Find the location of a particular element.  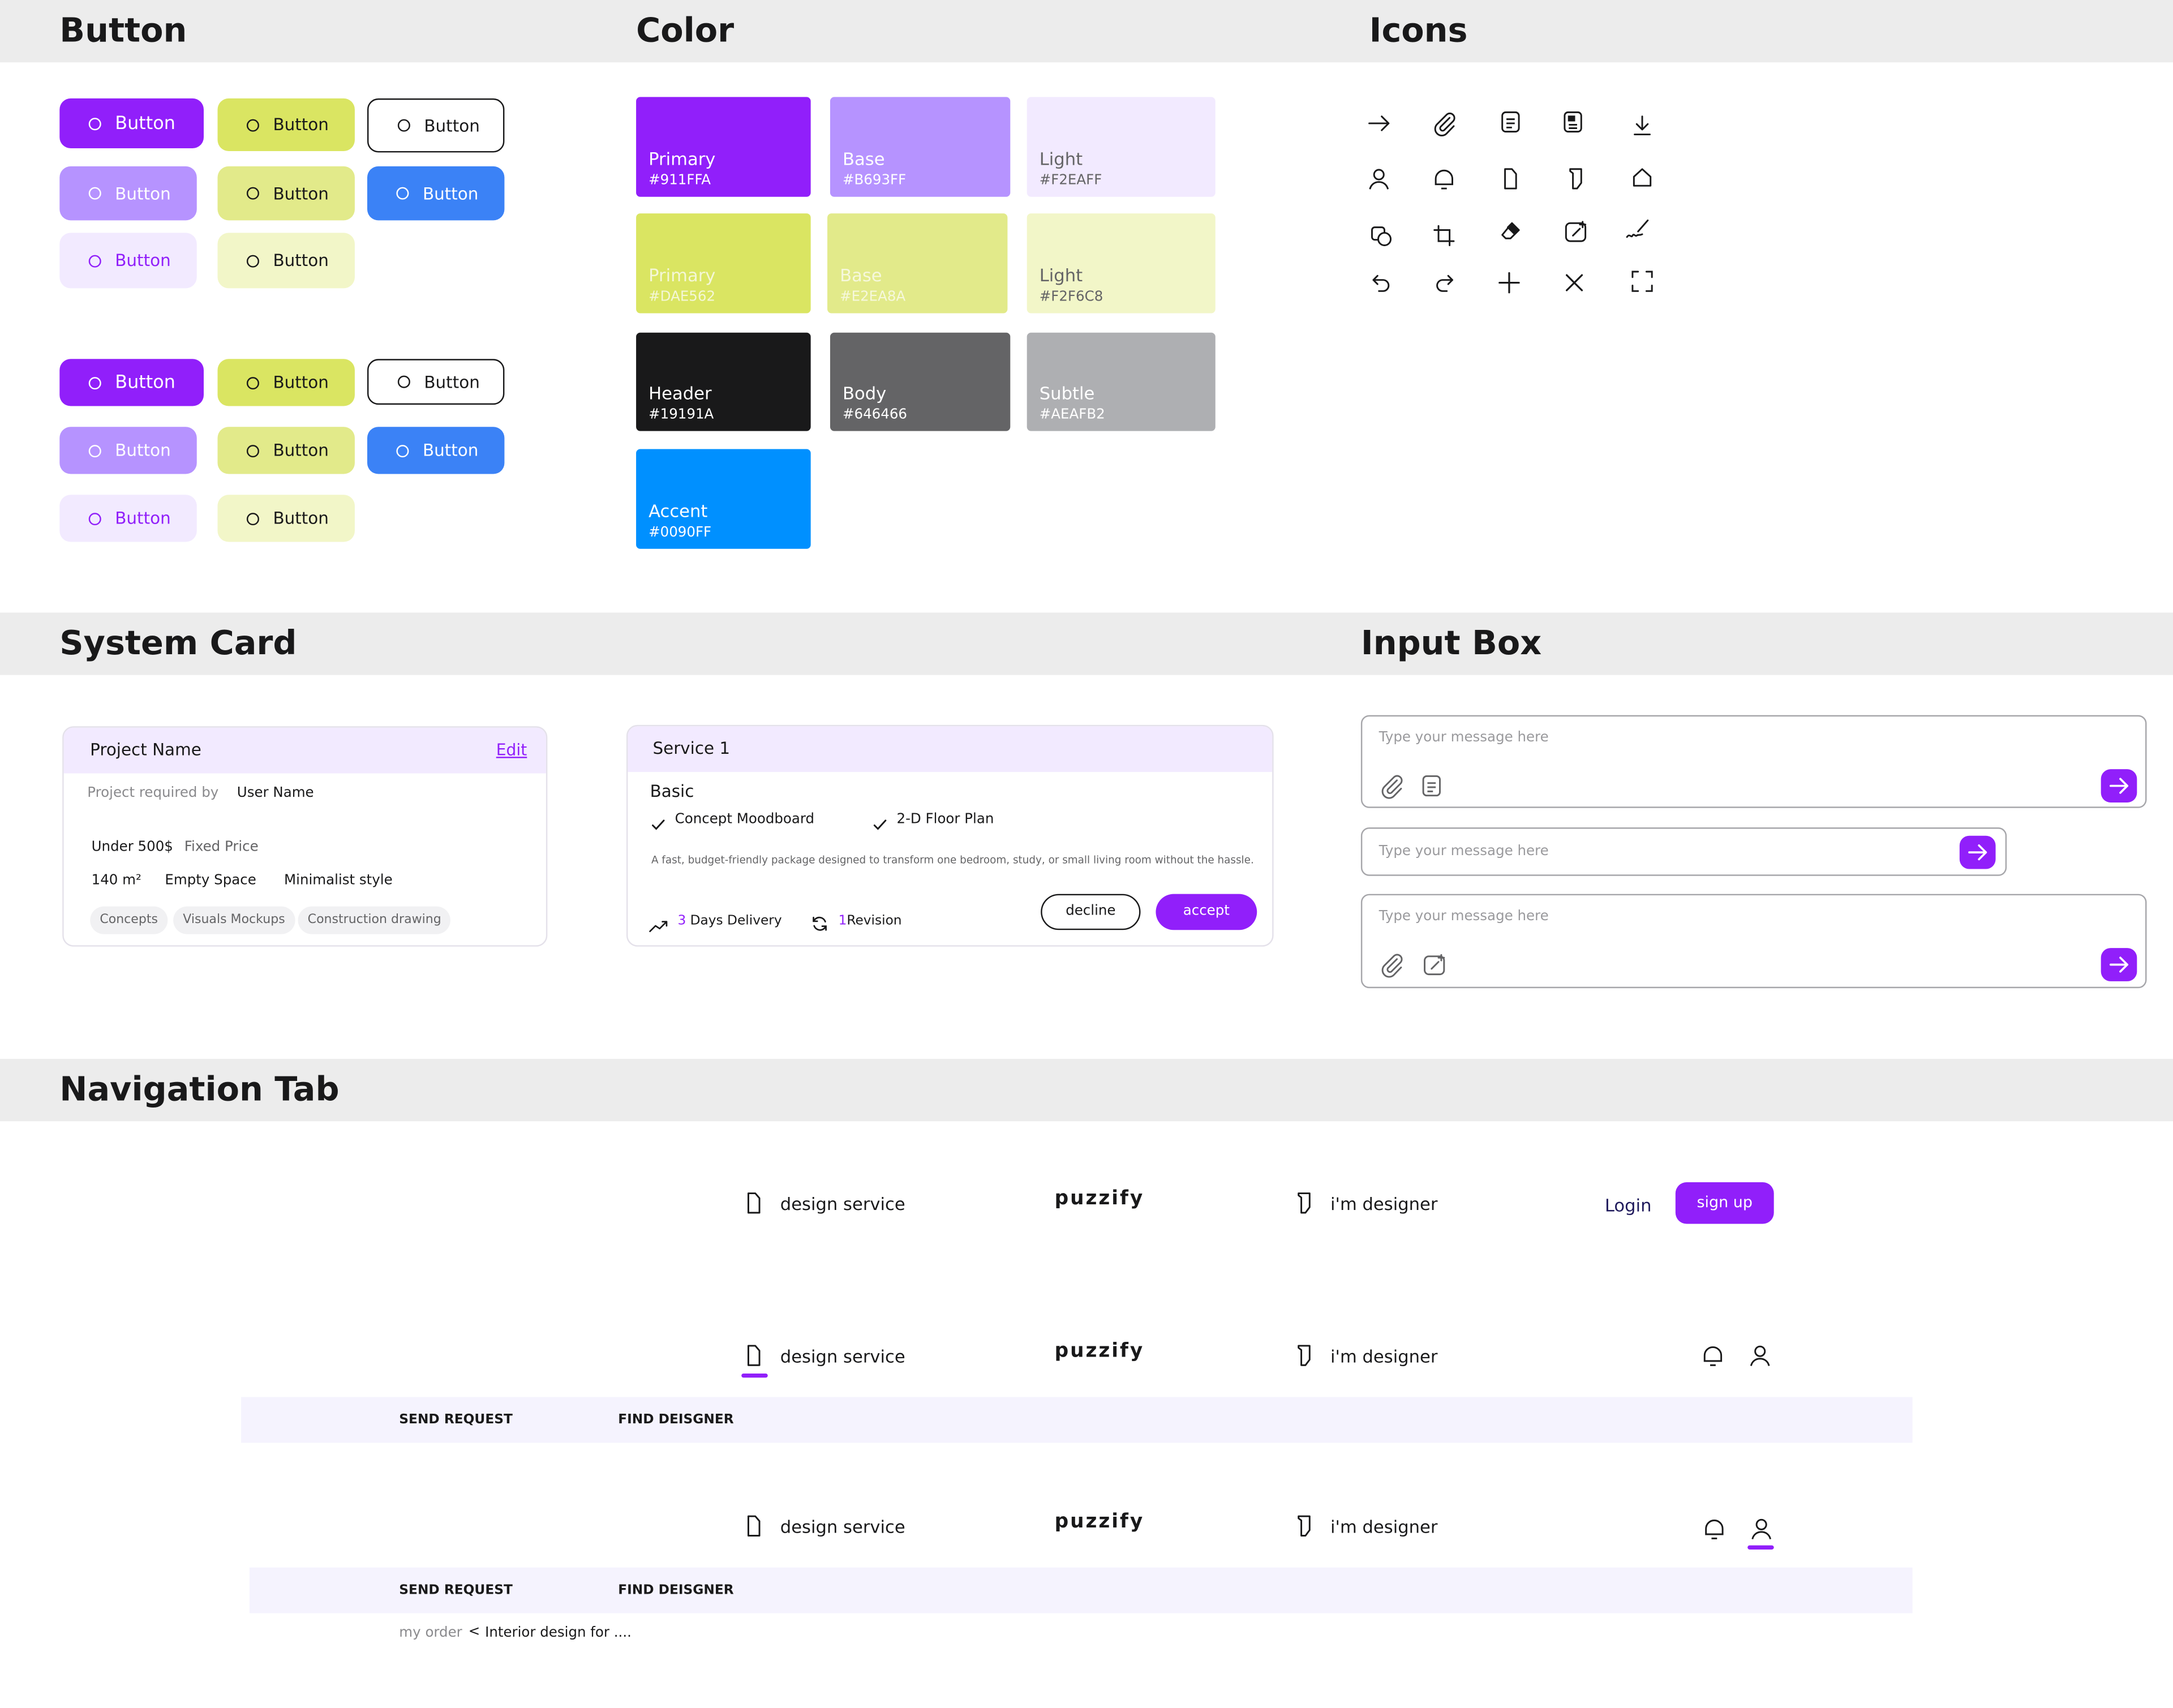

home-icon is located at coordinates (1643, 177).